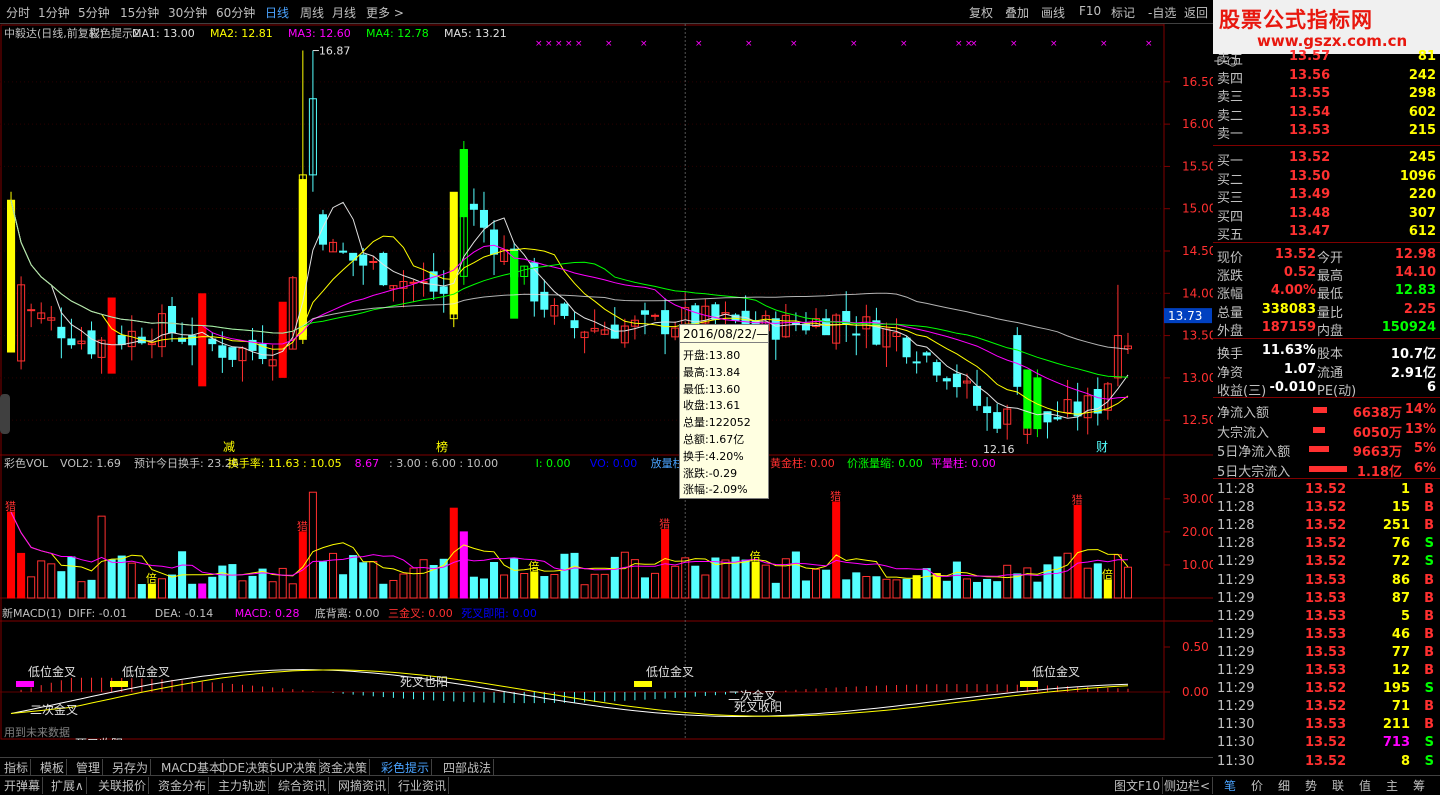 The height and width of the screenshot is (795, 1440). I want to click on toolbar-button-1: 叠加, so click(1017, 12).